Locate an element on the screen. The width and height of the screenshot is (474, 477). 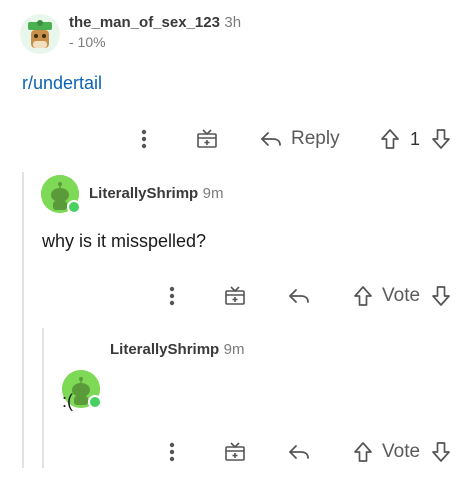
comment-body: why is it misspelled? is located at coordinates (124, 241).